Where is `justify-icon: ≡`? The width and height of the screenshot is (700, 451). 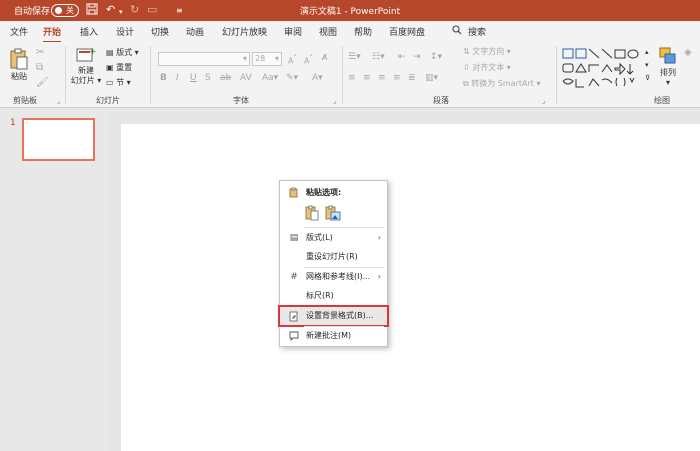 justify-icon: ≡ is located at coordinates (397, 78).